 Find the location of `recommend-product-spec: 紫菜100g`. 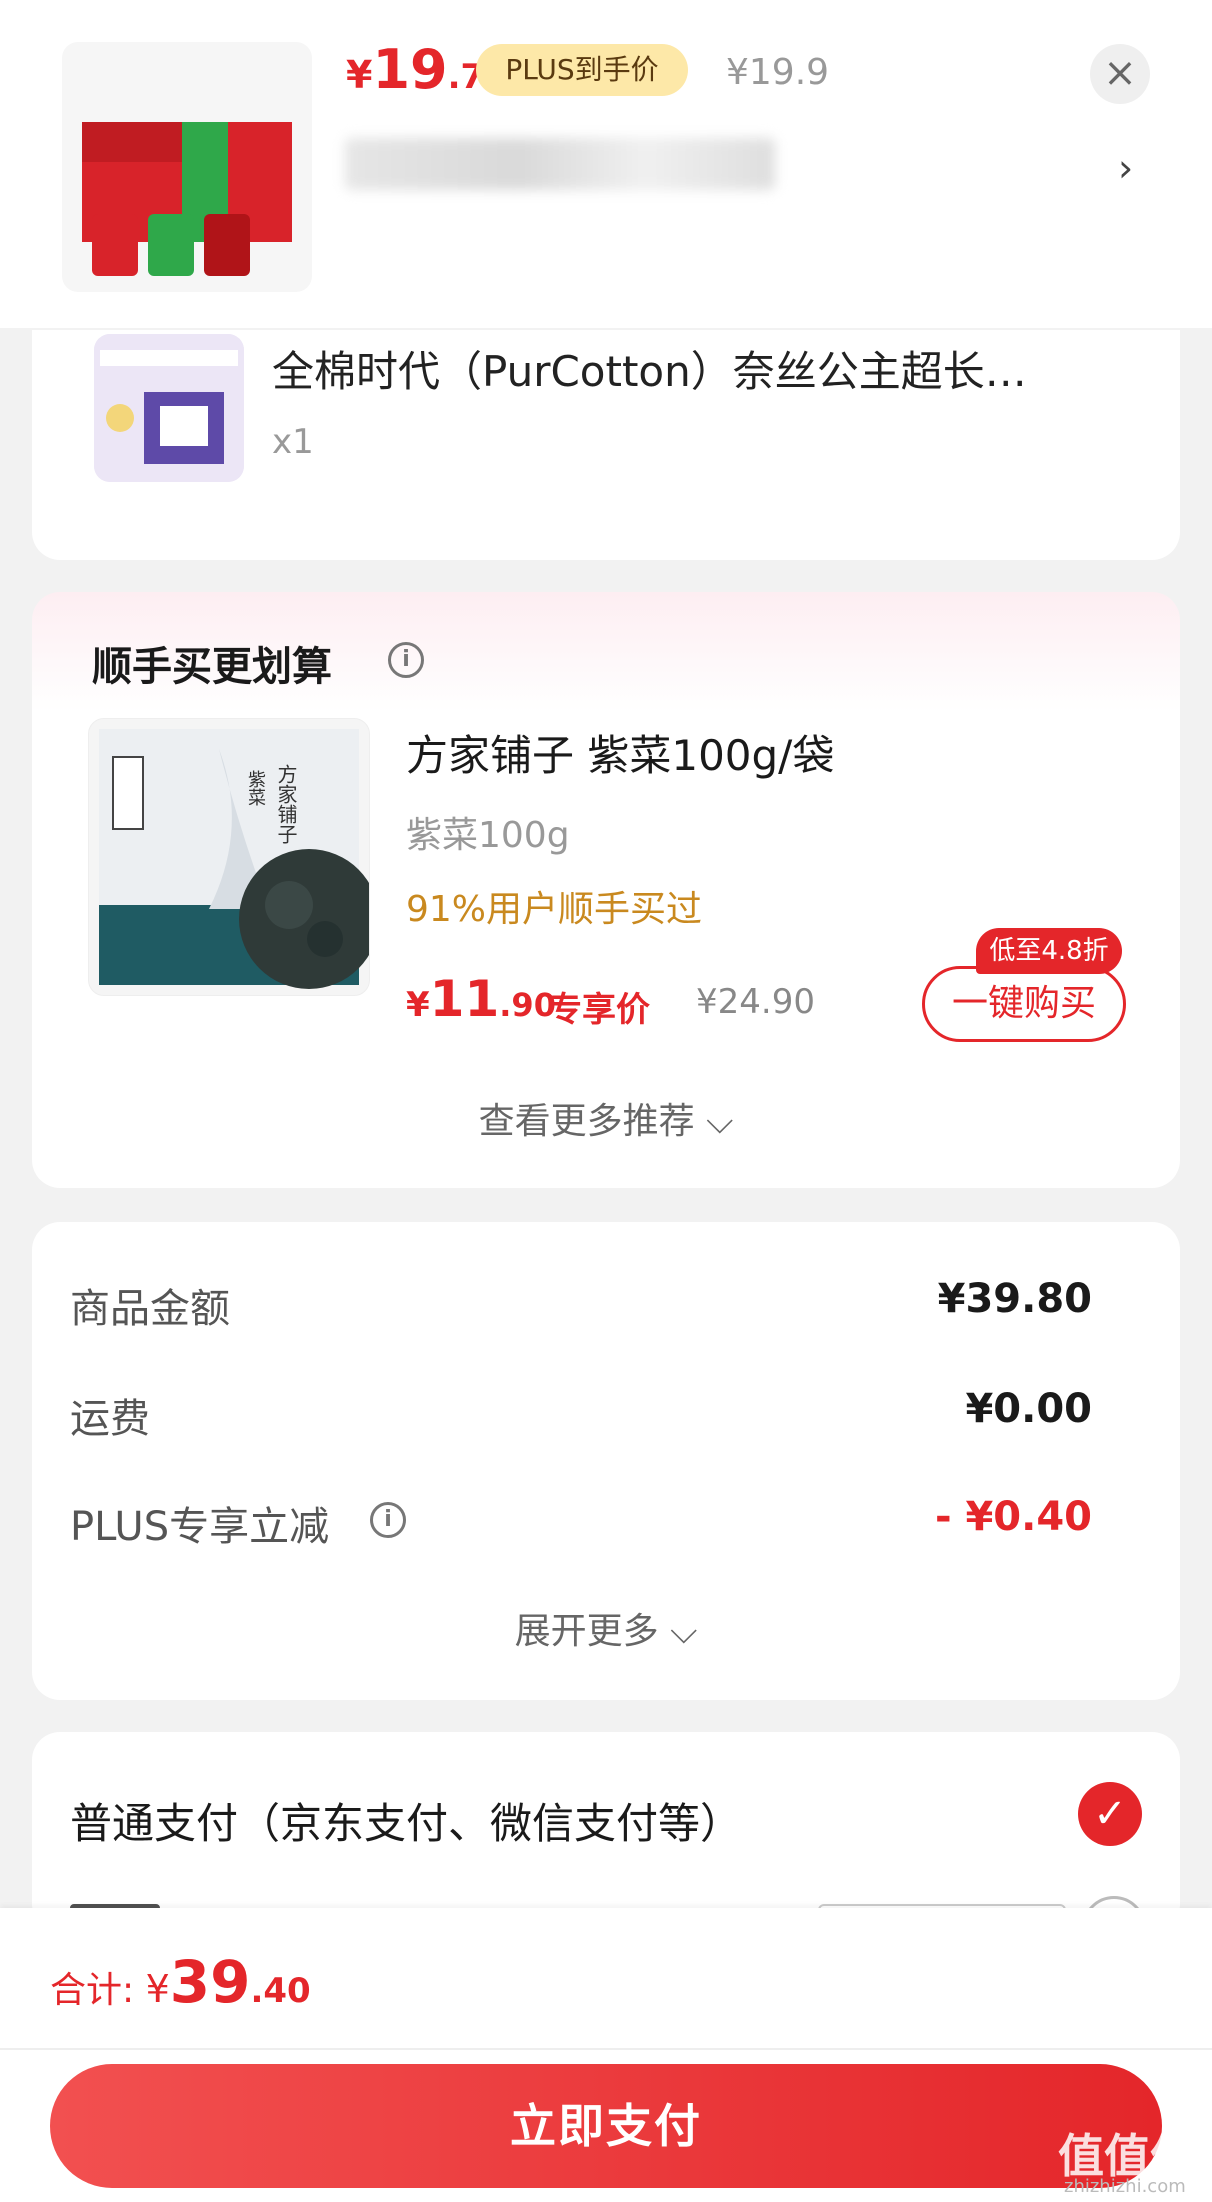

recommend-product-spec: 紫菜100g is located at coordinates (488, 835).